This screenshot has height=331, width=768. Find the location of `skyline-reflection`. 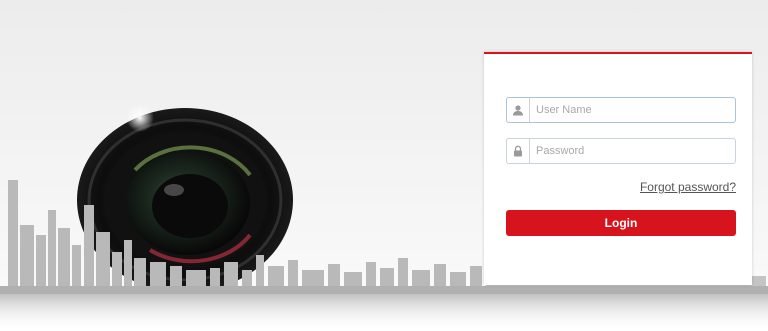

skyline-reflection is located at coordinates (384, 312).